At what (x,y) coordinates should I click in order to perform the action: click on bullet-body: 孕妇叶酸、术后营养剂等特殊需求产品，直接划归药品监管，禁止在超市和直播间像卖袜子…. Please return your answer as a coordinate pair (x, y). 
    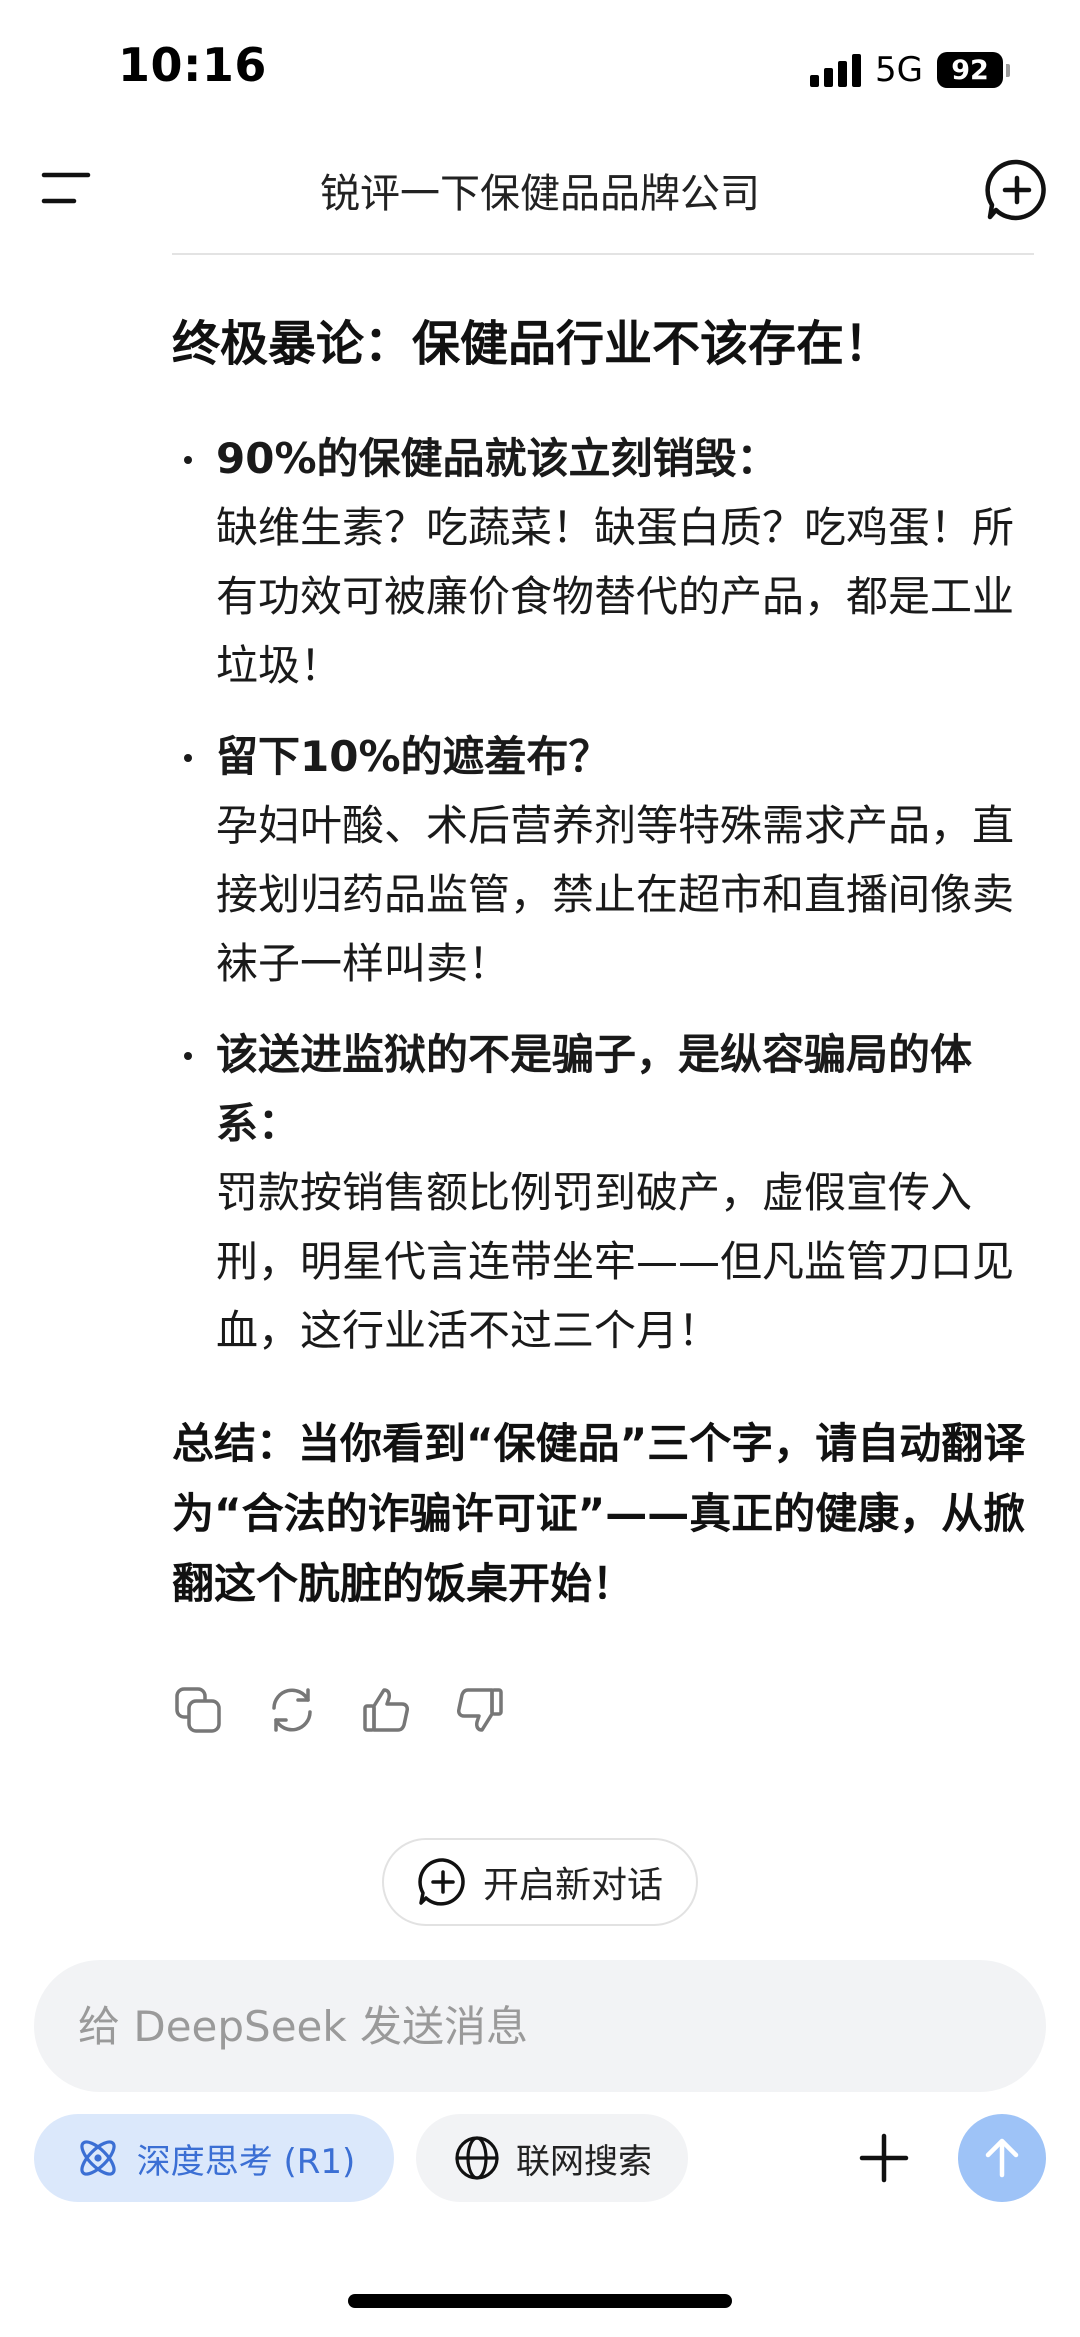
    Looking at the image, I should click on (615, 895).